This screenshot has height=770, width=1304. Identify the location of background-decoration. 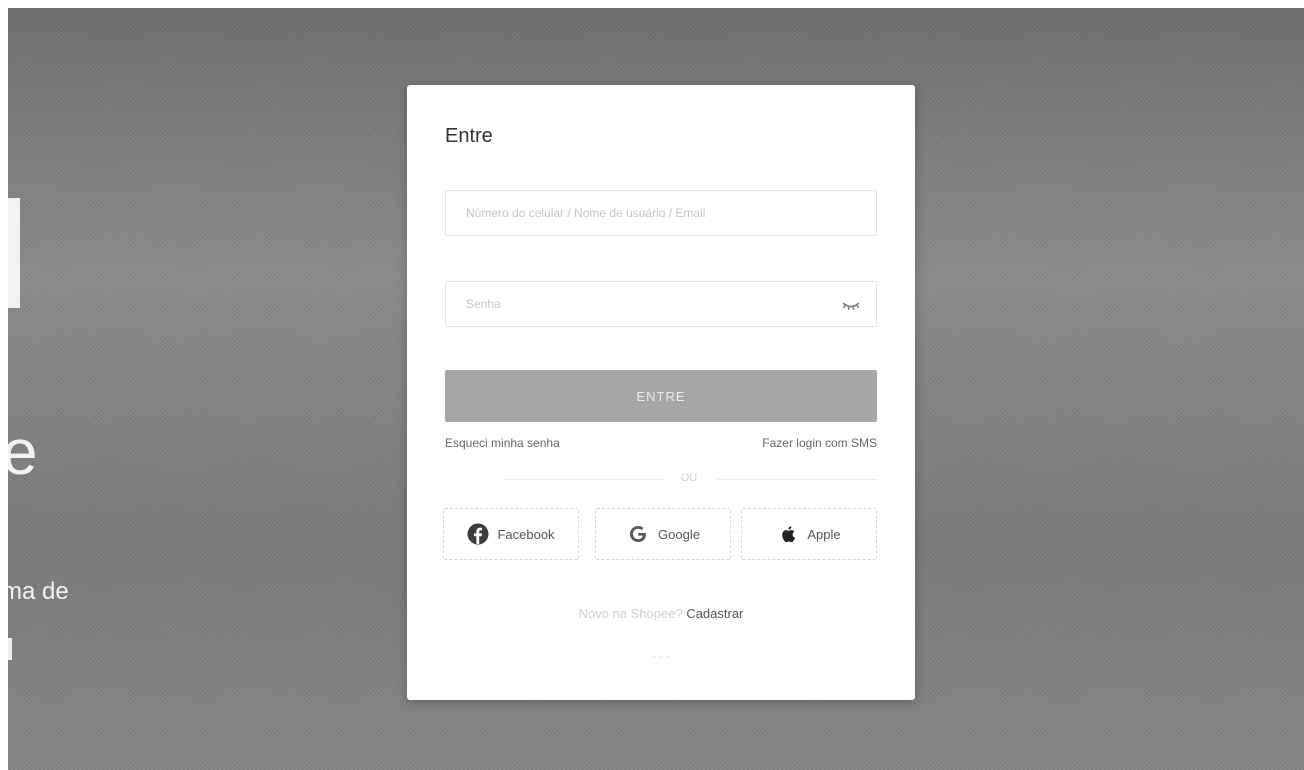
(10, 649).